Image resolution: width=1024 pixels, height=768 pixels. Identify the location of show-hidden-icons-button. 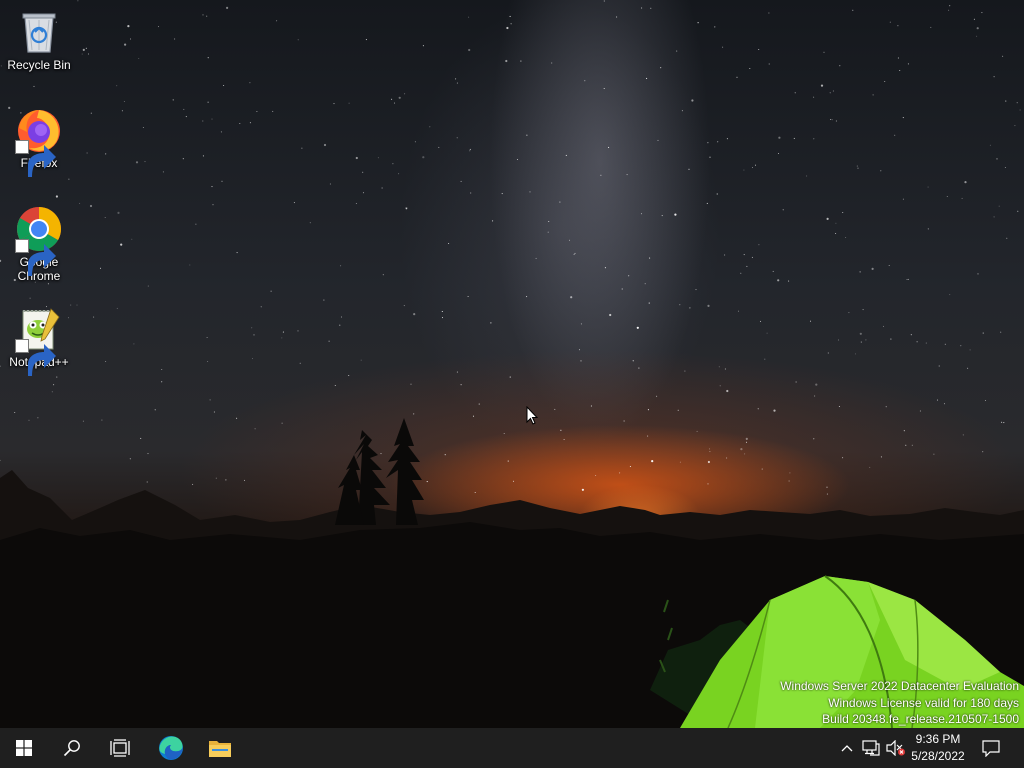
(847, 748).